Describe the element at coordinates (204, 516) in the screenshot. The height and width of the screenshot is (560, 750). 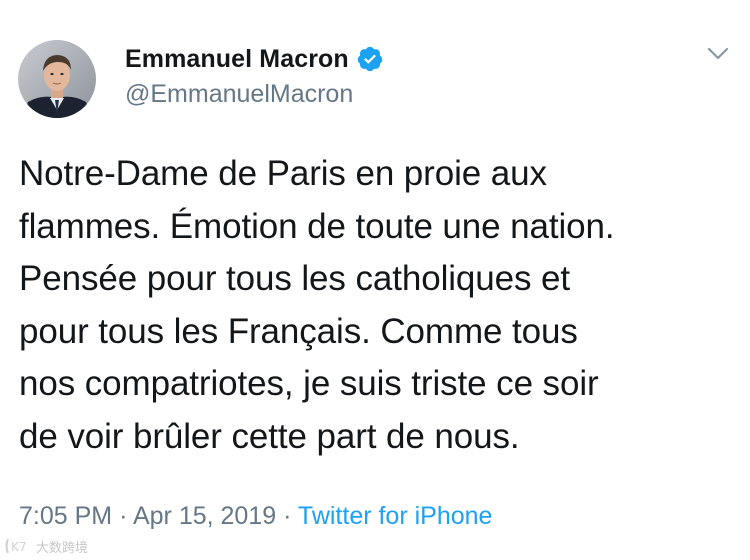
I see `tweet-date: Apr 15, 2019` at that location.